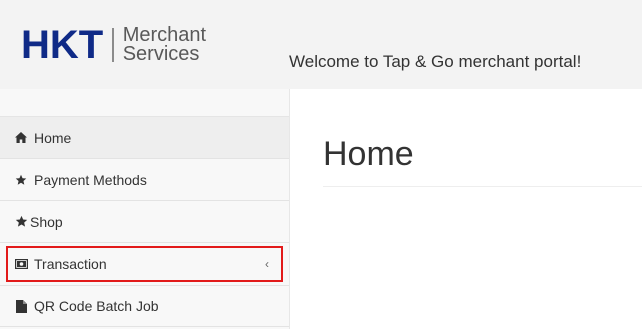 The height and width of the screenshot is (329, 642). I want to click on logo-divider, so click(113, 45).